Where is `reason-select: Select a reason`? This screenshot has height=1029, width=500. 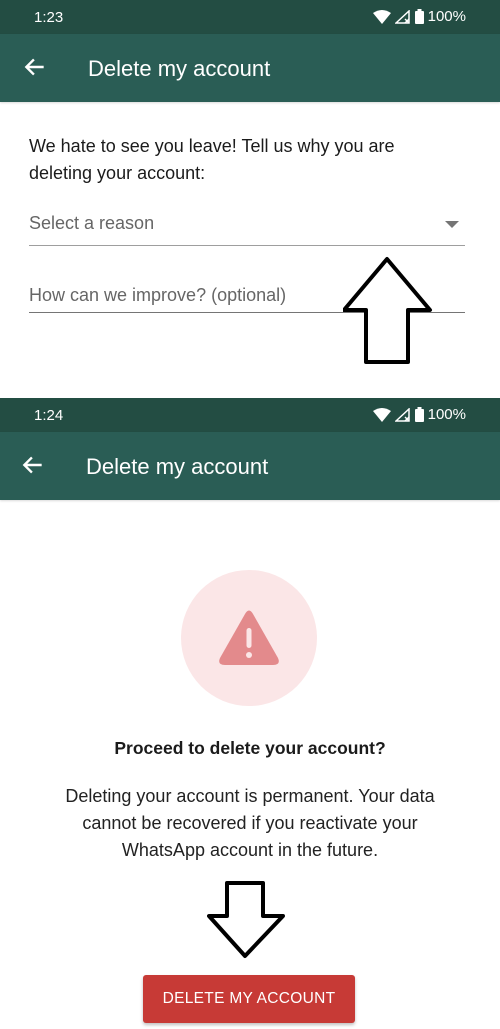
reason-select: Select a reason is located at coordinates (247, 225).